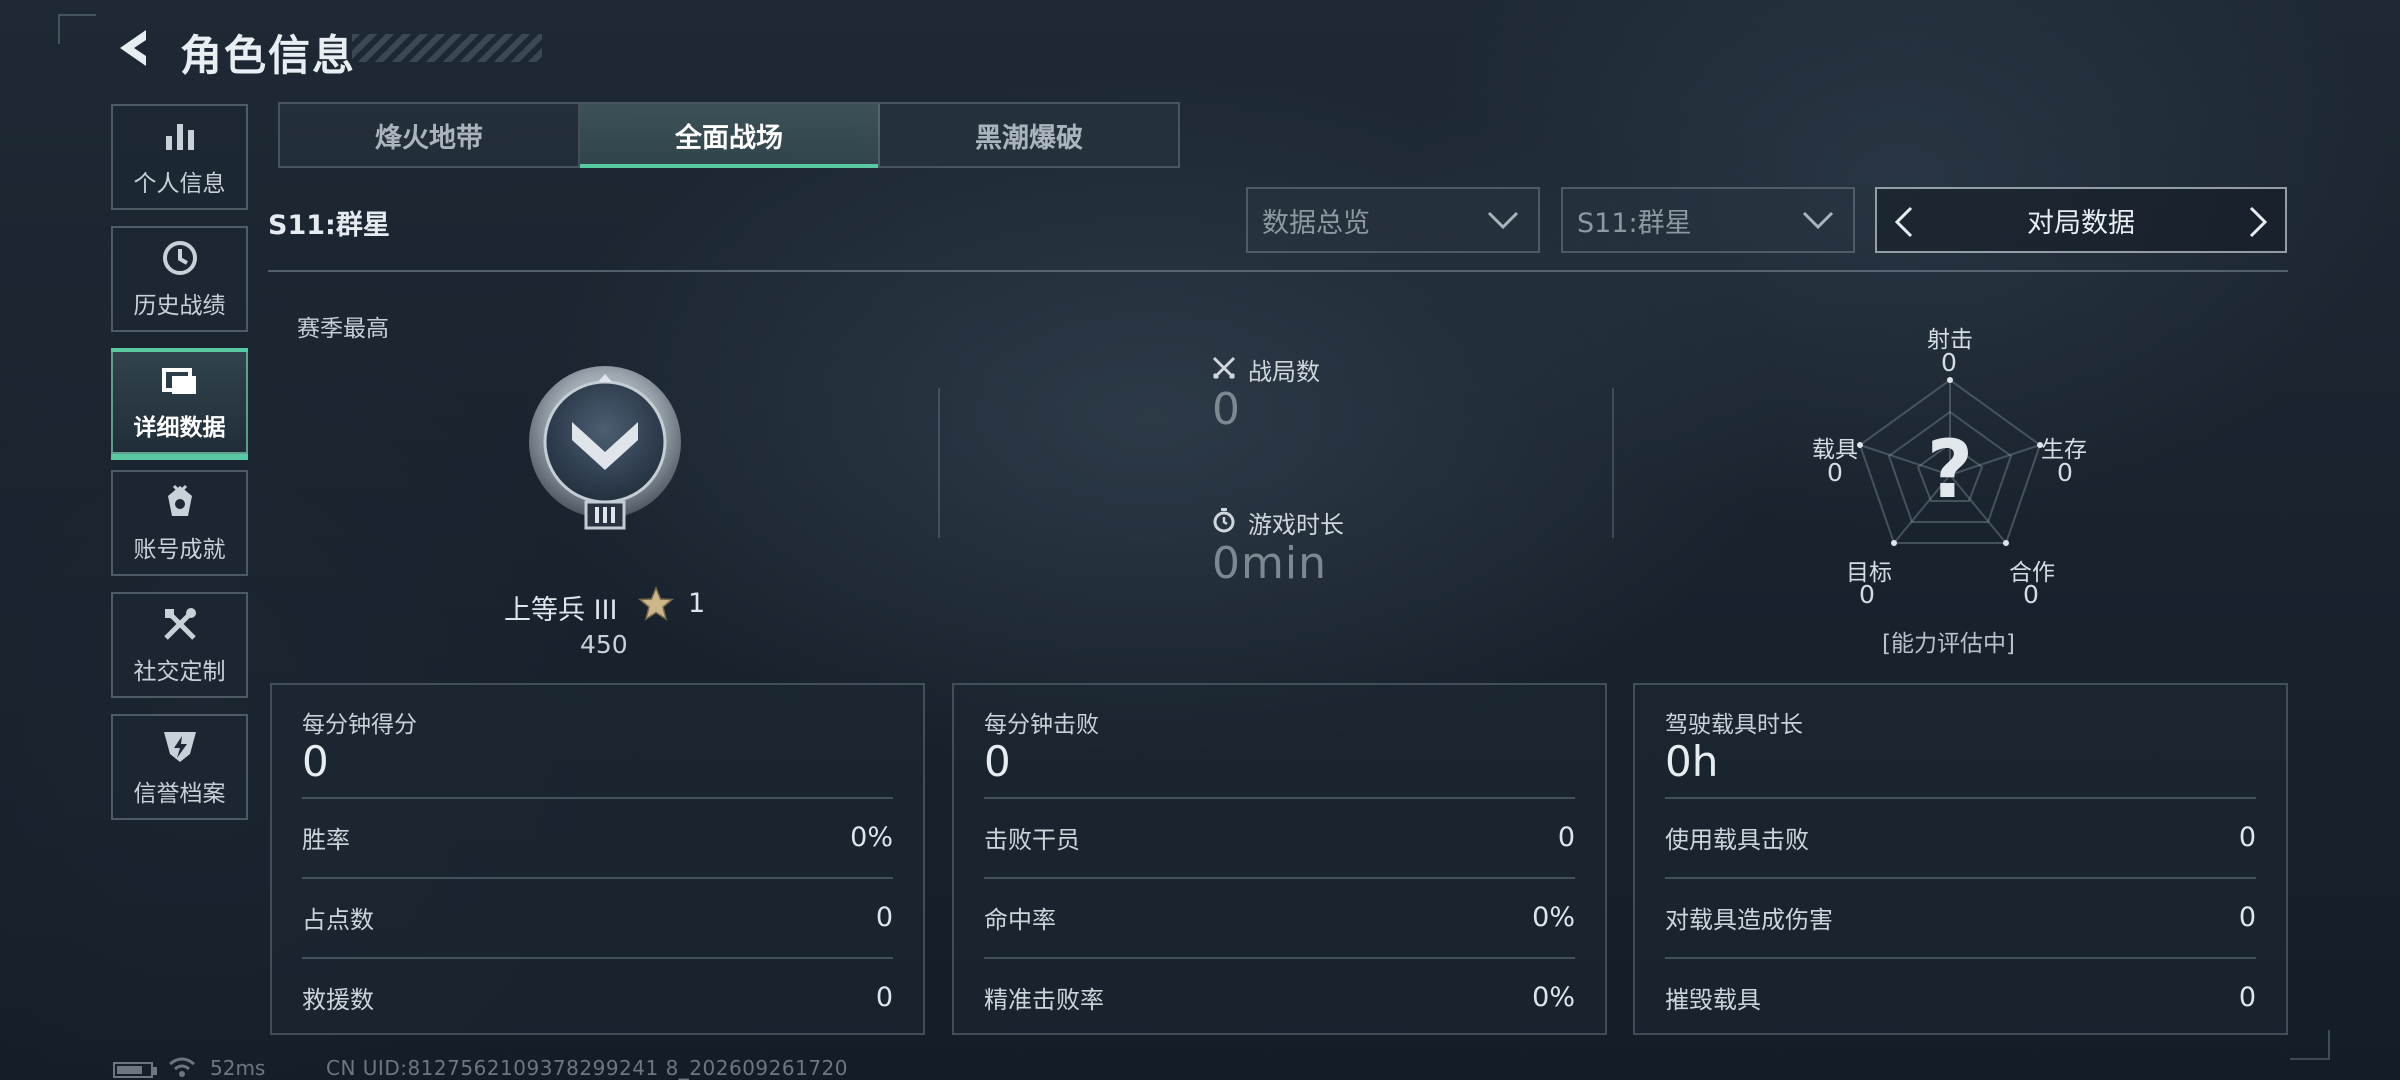  Describe the element at coordinates (1226, 409) in the screenshot. I see `matches-value: 0` at that location.